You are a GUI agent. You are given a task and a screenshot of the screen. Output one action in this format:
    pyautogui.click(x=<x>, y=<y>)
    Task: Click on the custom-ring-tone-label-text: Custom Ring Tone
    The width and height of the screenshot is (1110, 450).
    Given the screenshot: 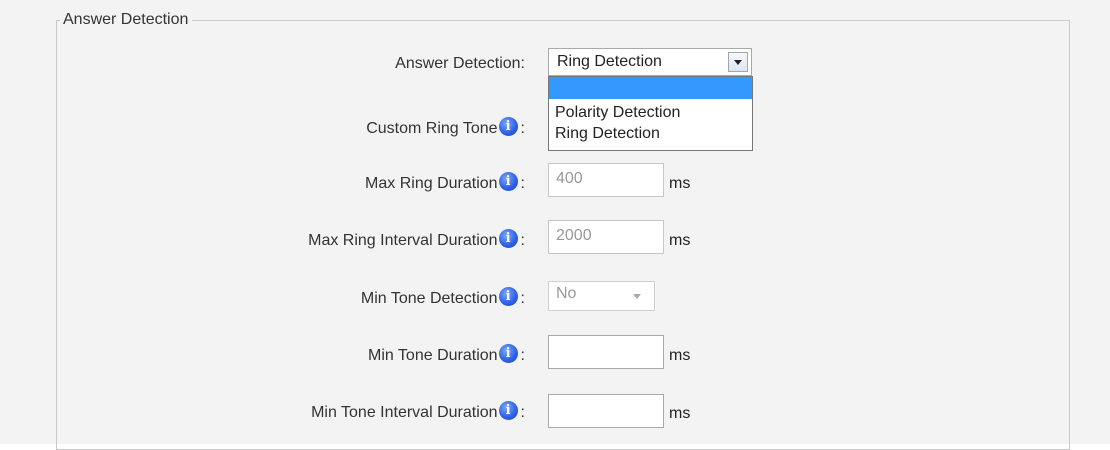 What is the action you would take?
    pyautogui.click(x=432, y=128)
    